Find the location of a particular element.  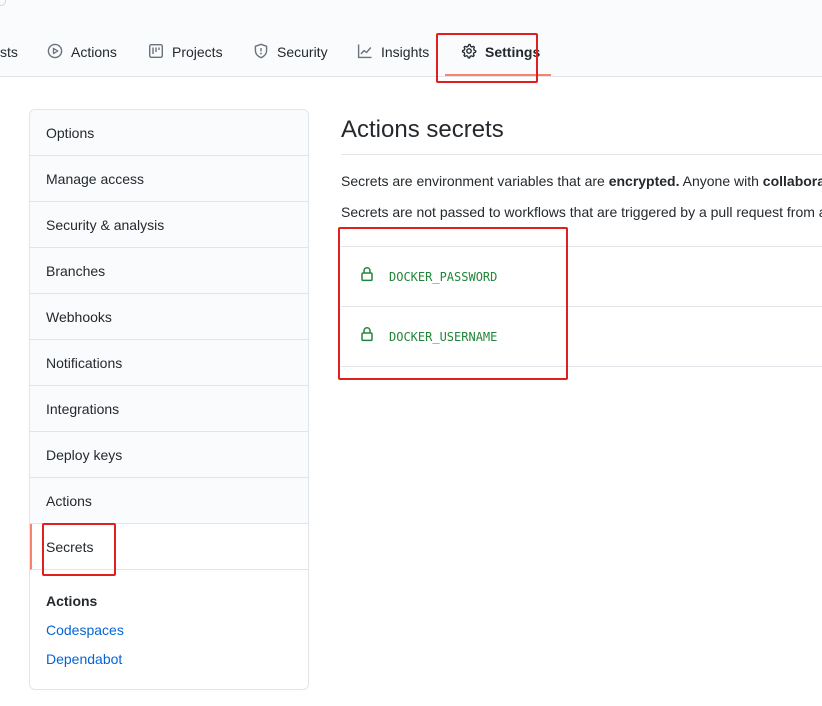

sidebar-item-label: Security & analysis is located at coordinates (105, 224).